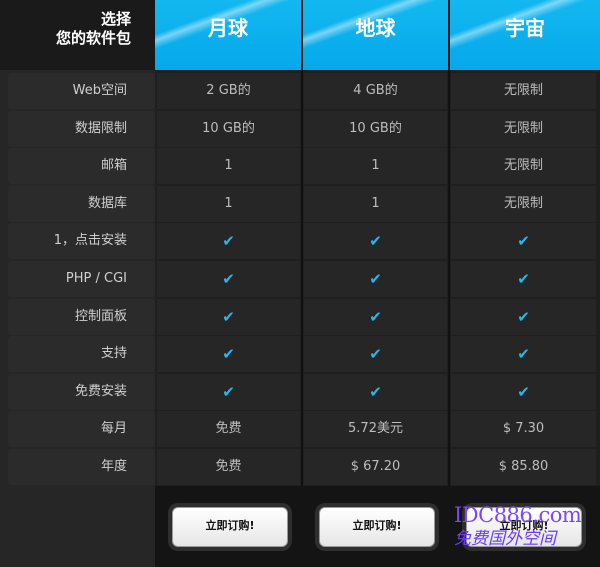 The height and width of the screenshot is (567, 600). I want to click on feature-label: 免费安装, so click(81, 391).